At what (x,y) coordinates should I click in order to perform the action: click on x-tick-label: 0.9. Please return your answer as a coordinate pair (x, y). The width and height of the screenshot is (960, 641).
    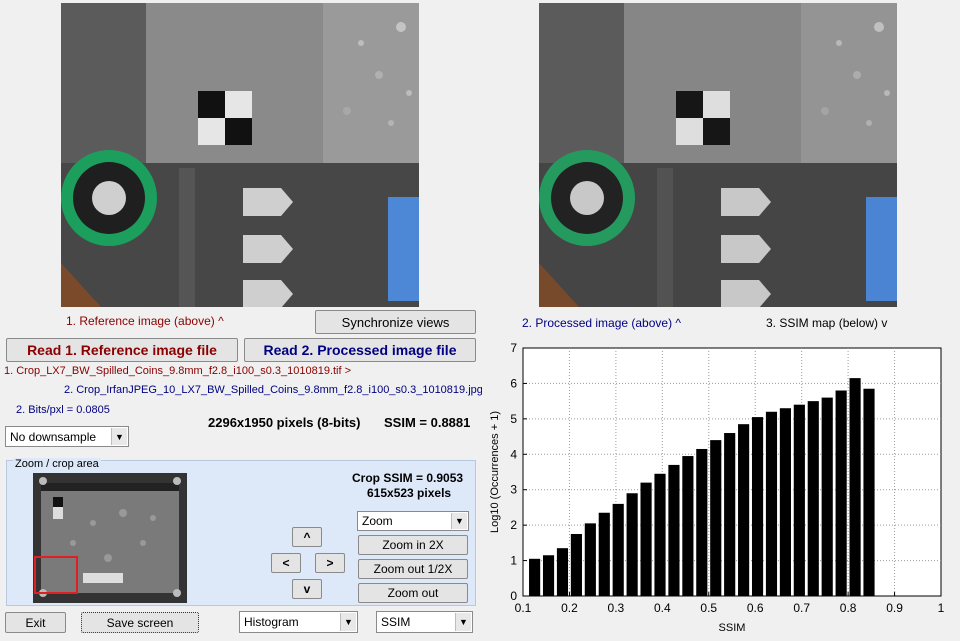
    Looking at the image, I should click on (894, 608).